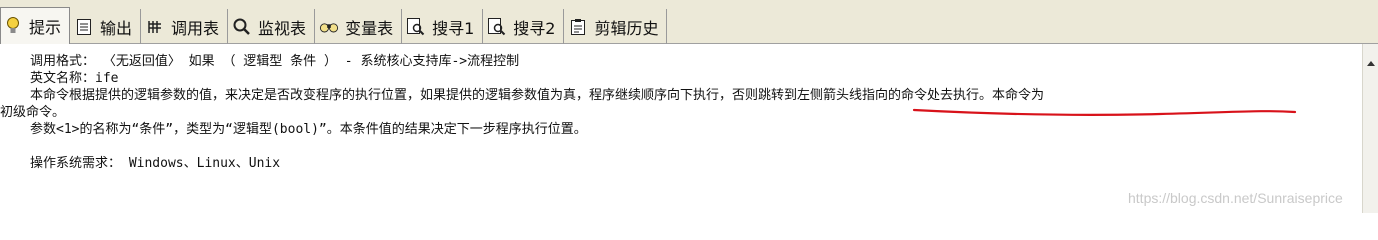 The width and height of the screenshot is (1378, 240). Describe the element at coordinates (116, 28) in the screenshot. I see `tab-label: 输出` at that location.